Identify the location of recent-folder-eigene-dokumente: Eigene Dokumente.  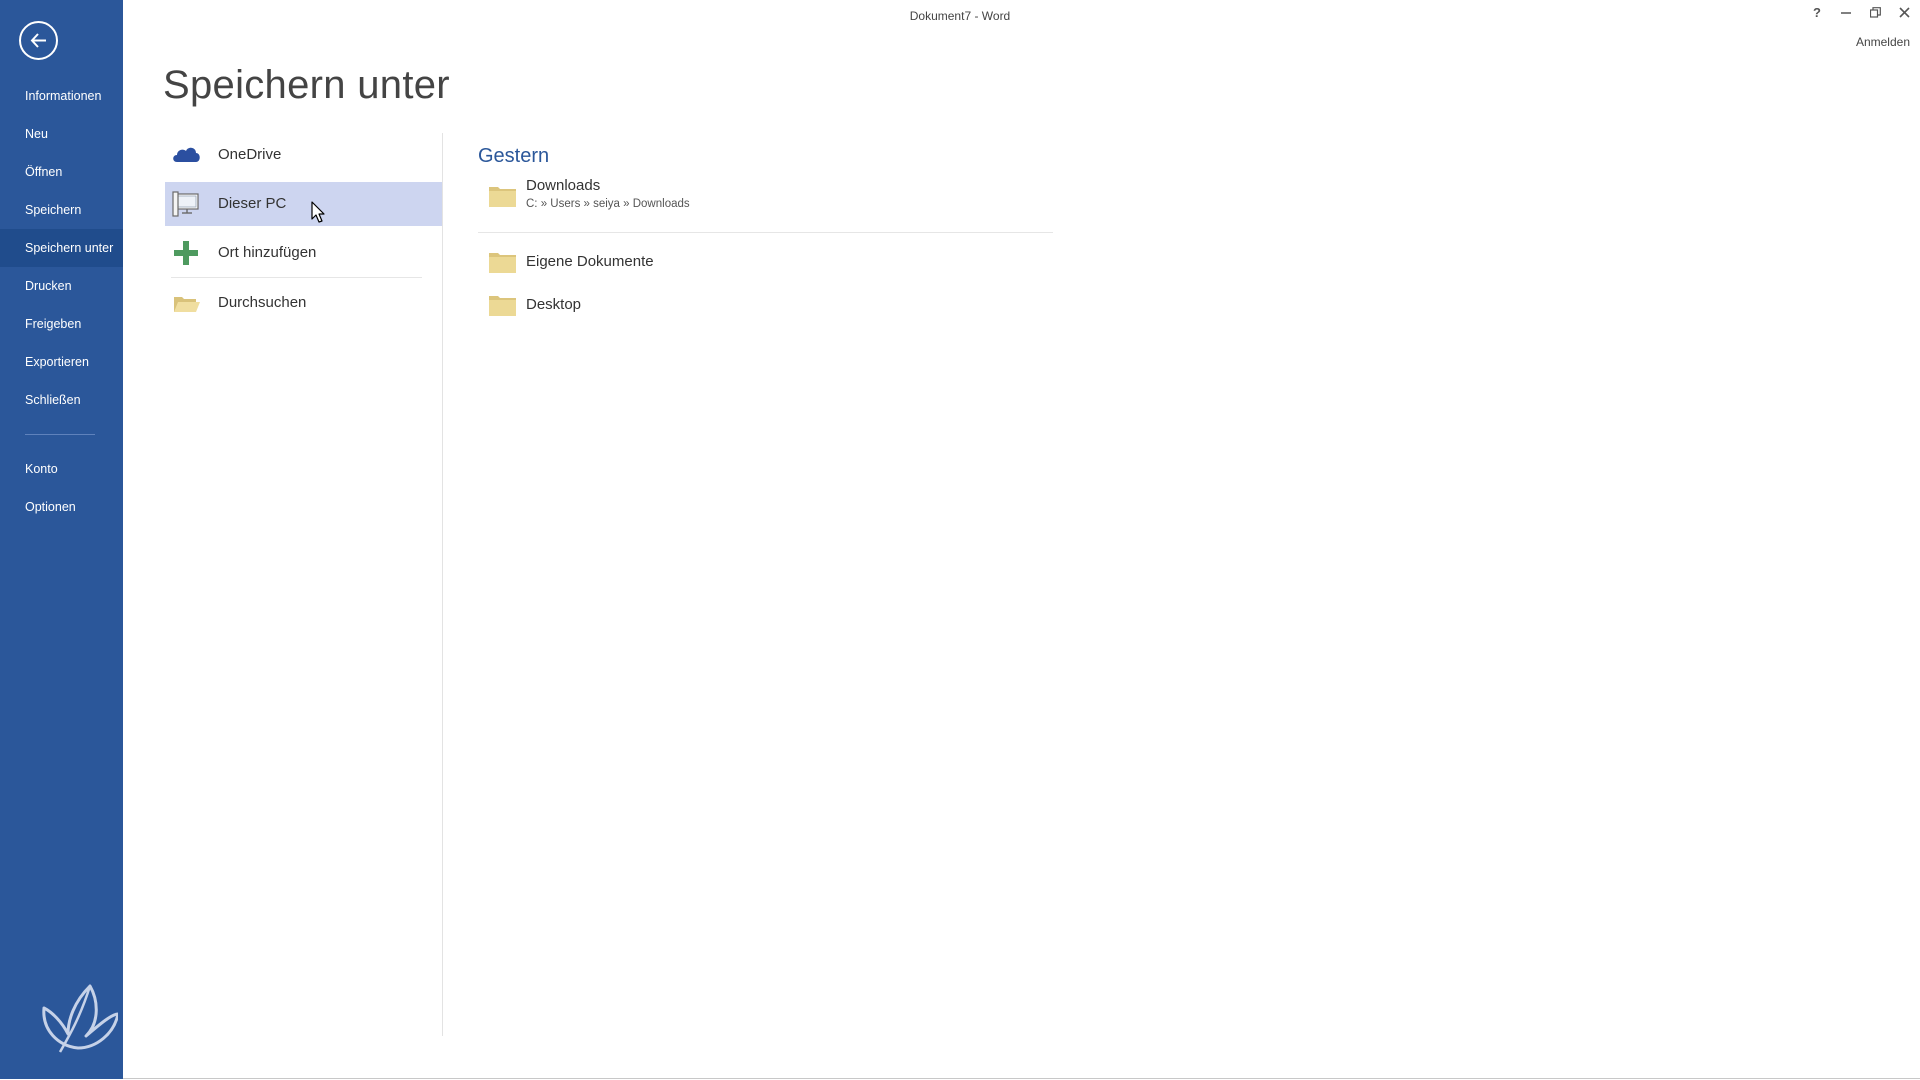
(765, 264).